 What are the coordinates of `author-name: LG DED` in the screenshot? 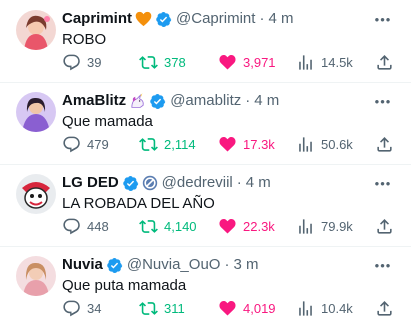 It's located at (90, 183).